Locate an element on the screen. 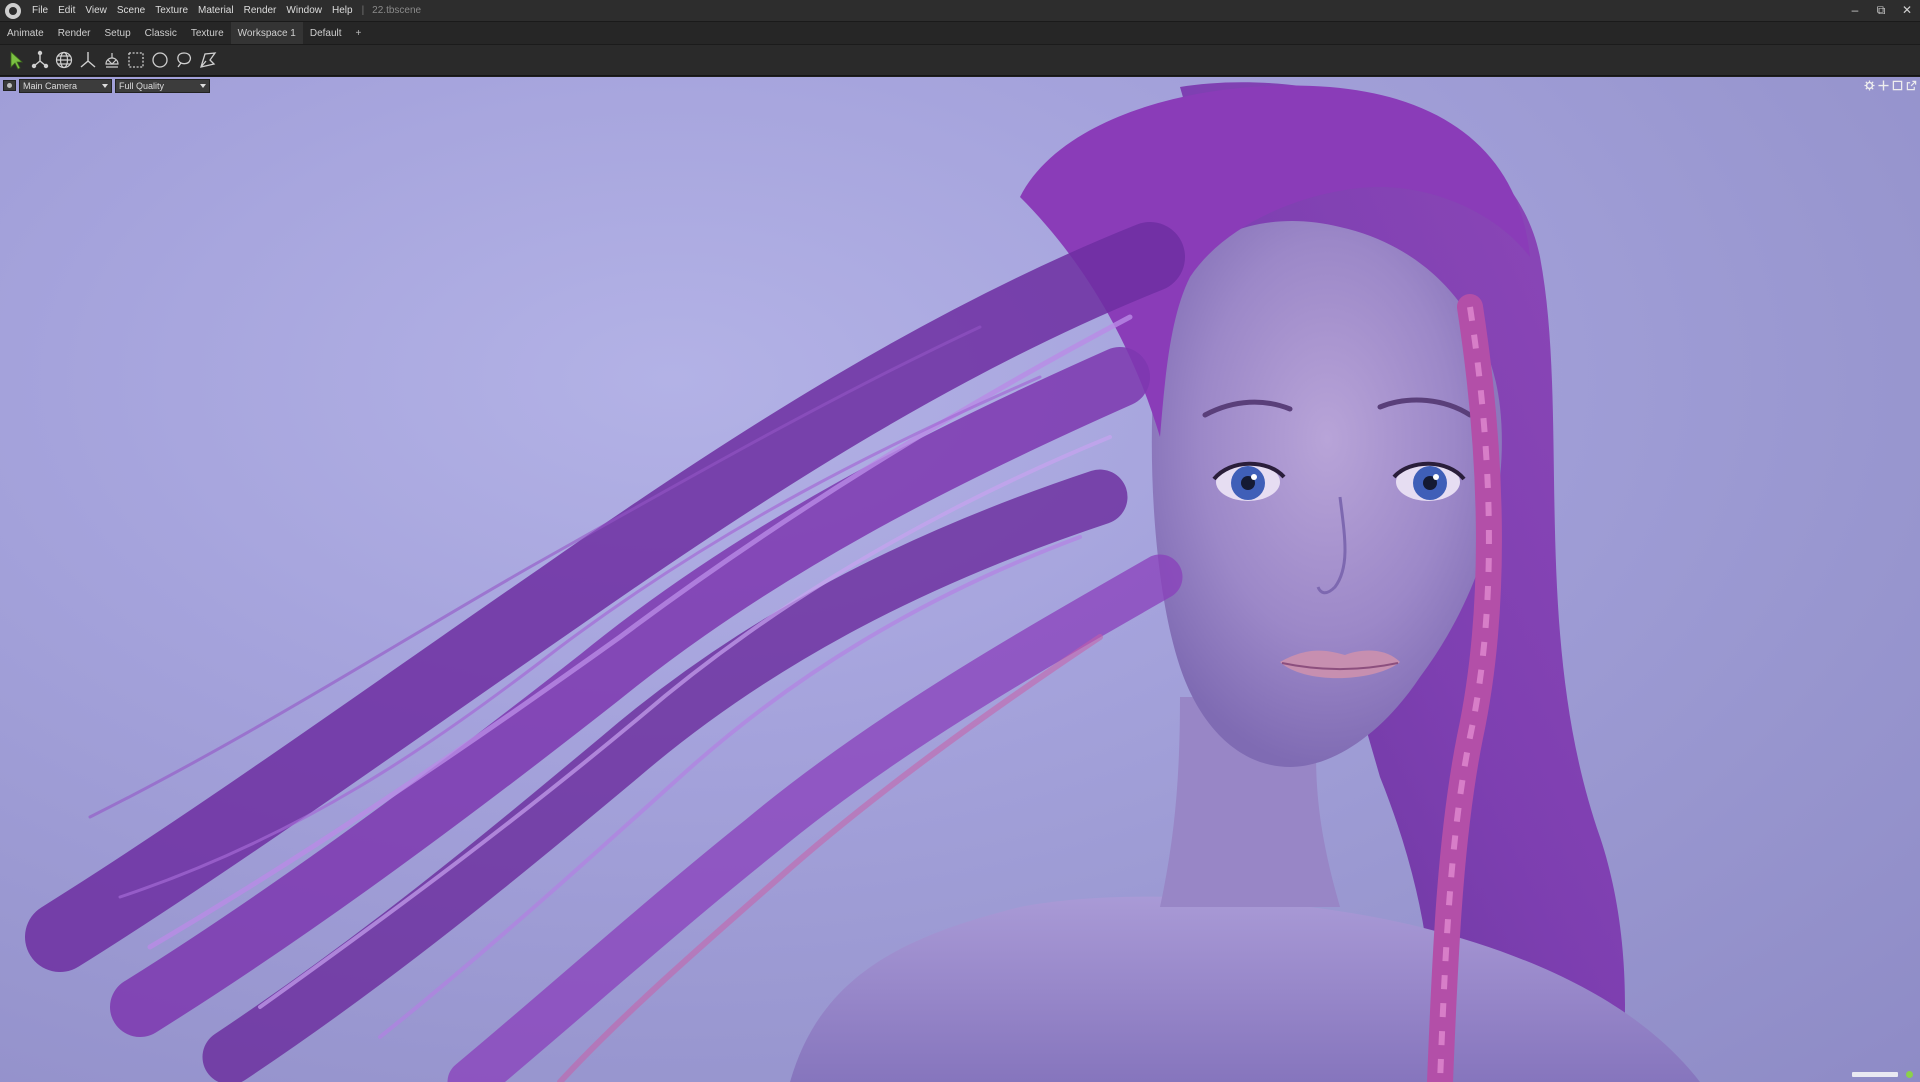  close-button: ✕ is located at coordinates (1907, 10).